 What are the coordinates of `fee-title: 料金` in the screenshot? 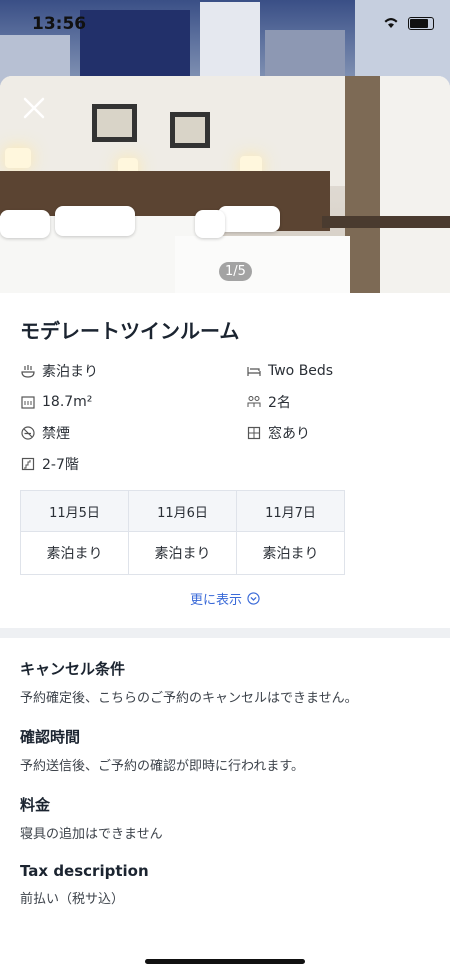 It's located at (35, 805).